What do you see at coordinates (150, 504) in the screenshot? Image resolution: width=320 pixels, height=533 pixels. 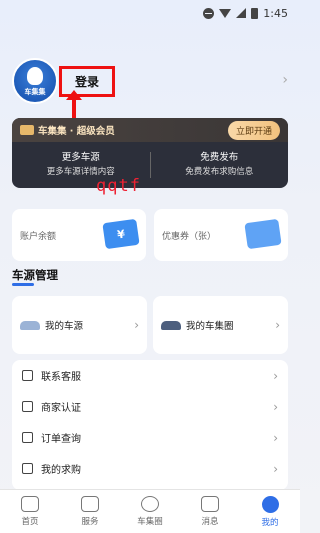 I see `circle-icon` at bounding box center [150, 504].